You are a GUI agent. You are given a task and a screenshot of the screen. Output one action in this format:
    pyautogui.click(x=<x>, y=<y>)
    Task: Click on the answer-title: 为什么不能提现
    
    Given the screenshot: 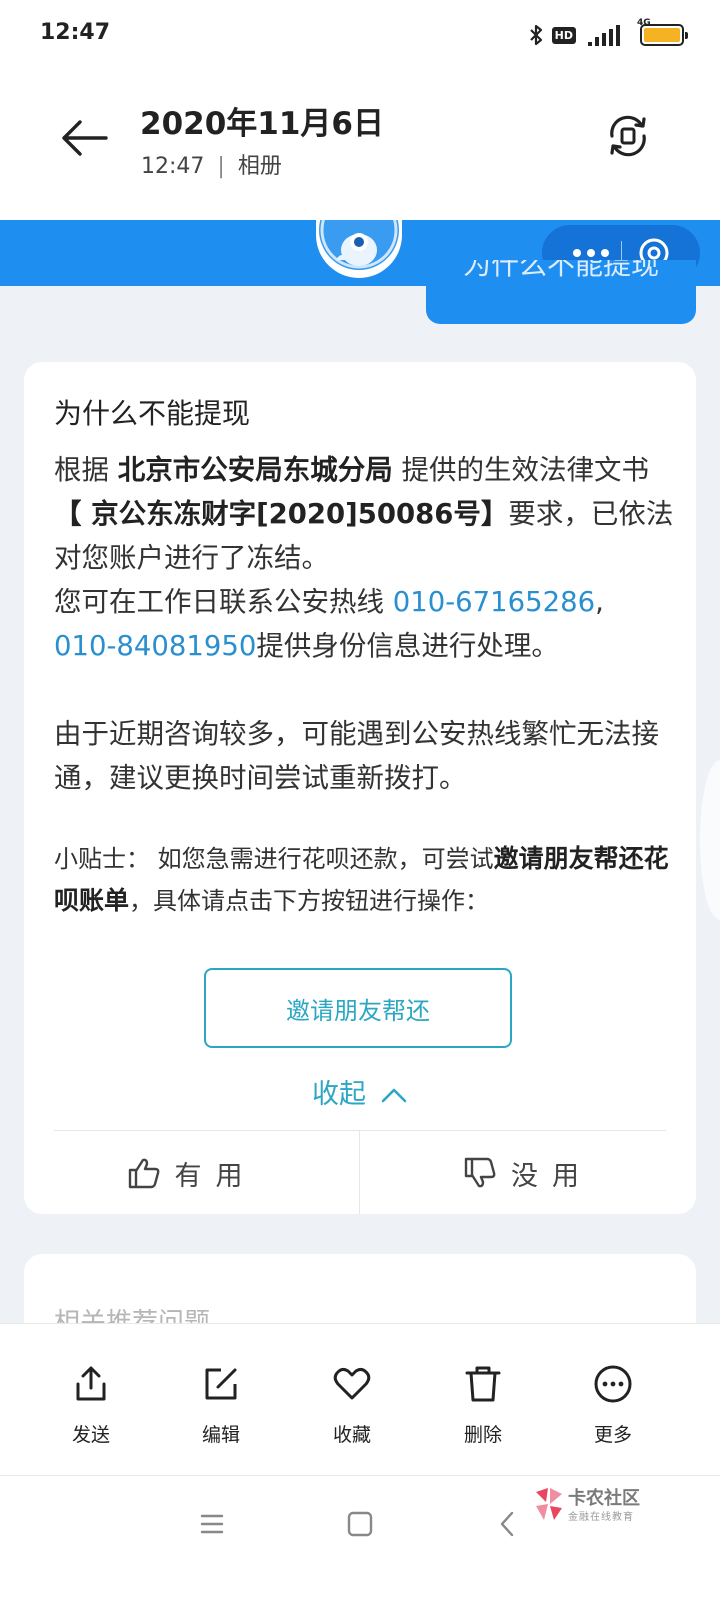 What is the action you would take?
    pyautogui.click(x=152, y=413)
    